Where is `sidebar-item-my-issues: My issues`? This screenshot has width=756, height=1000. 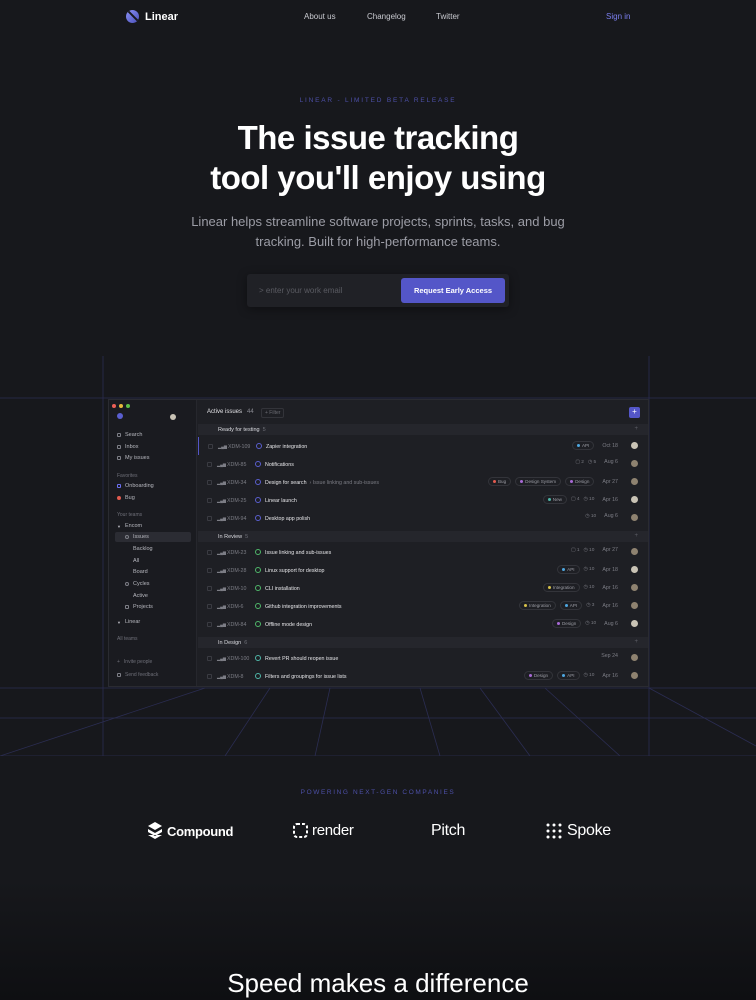
sidebar-item-my-issues: My issues is located at coordinates (133, 458).